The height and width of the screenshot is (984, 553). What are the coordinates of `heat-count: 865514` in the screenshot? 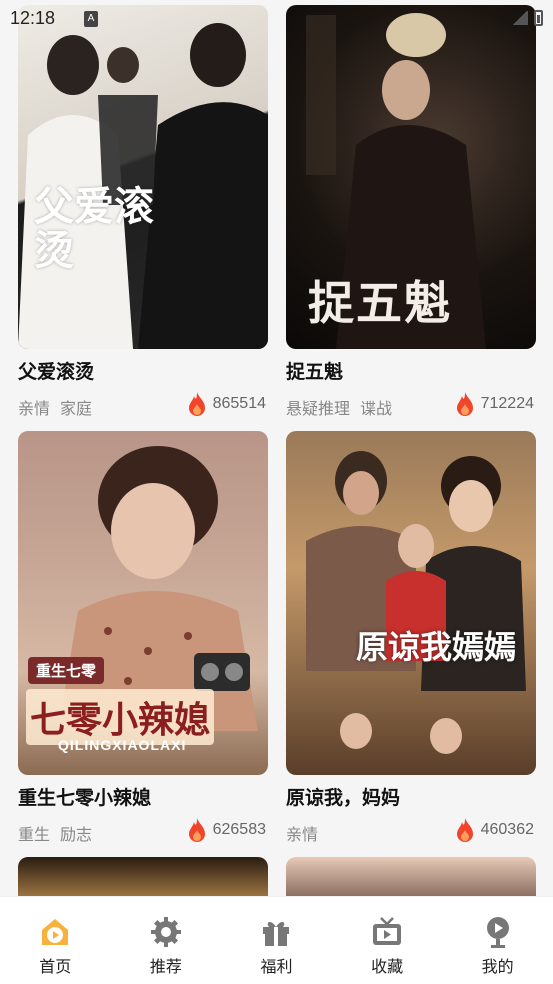 It's located at (226, 404).